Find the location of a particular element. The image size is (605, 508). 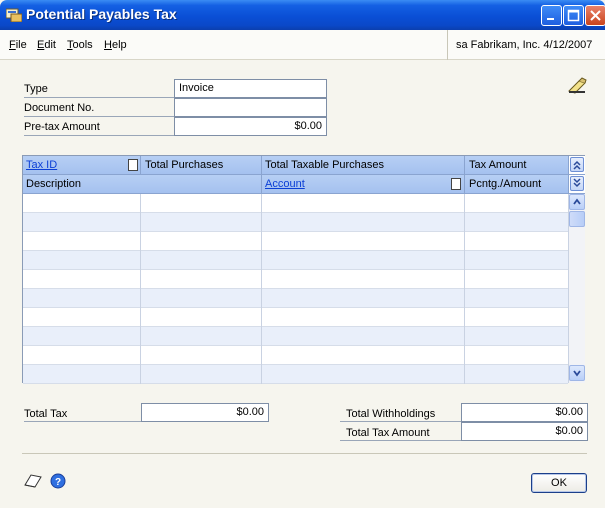

total-tax-amount-label: Total Tax Amount is located at coordinates (388, 433).